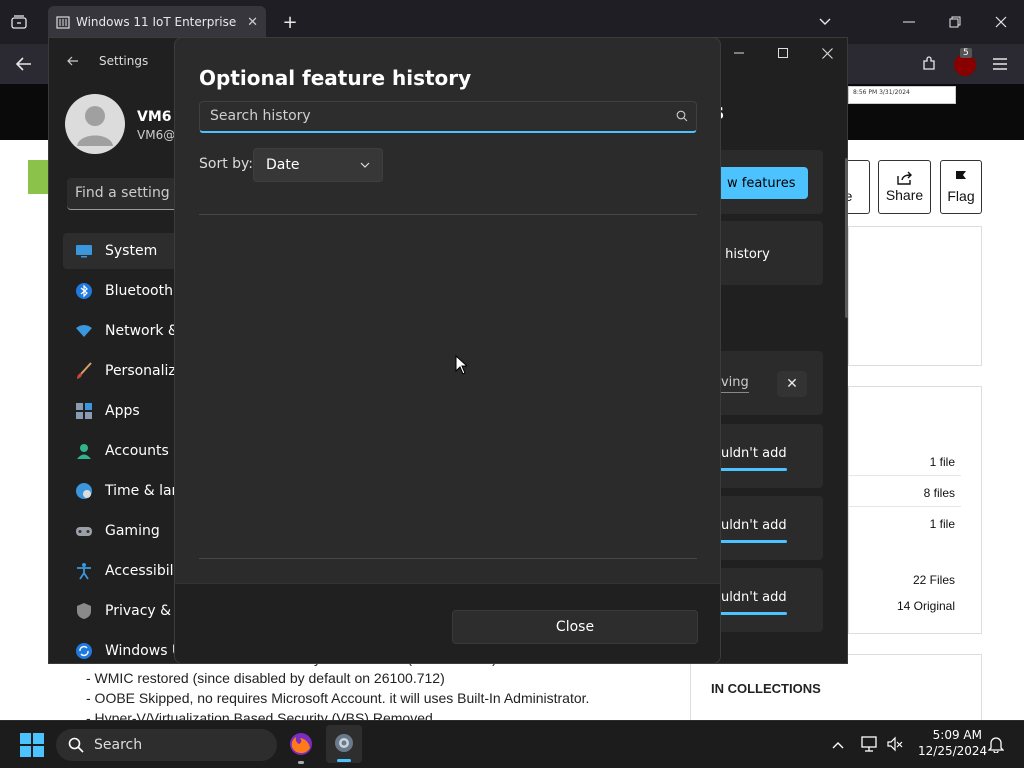 This screenshot has height=768, width=1024. I want to click on brush-icon, so click(84, 371).